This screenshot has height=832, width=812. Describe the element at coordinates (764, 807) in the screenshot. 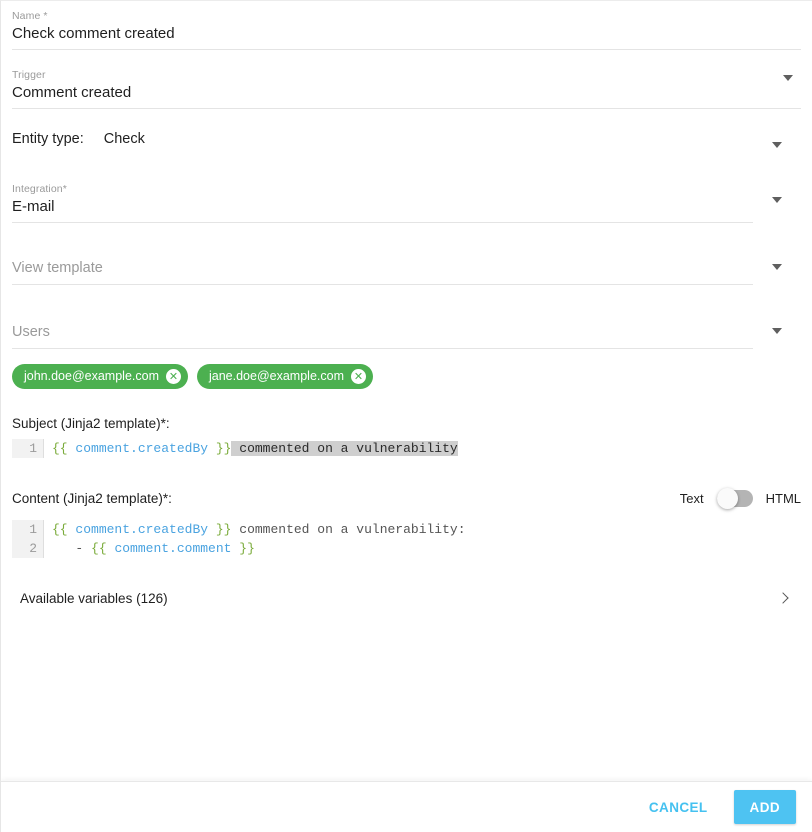

I see `add-button: ADD` at that location.